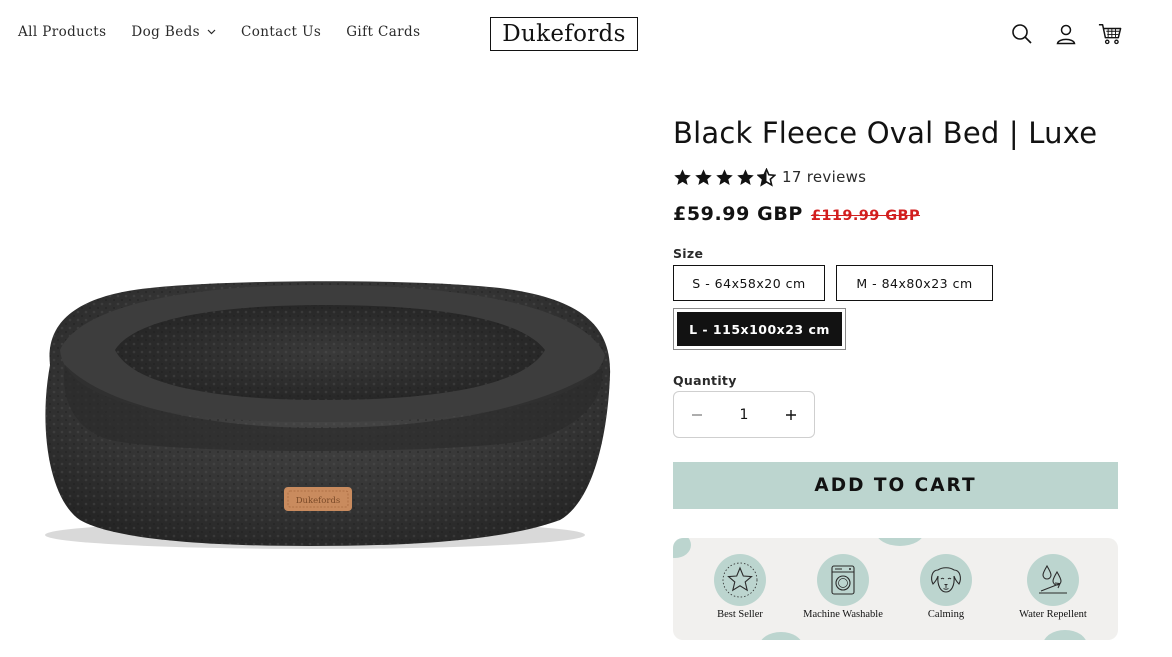 The height and width of the screenshot is (657, 1172). Describe the element at coordinates (1022, 34) in the screenshot. I see `search-icon` at that location.